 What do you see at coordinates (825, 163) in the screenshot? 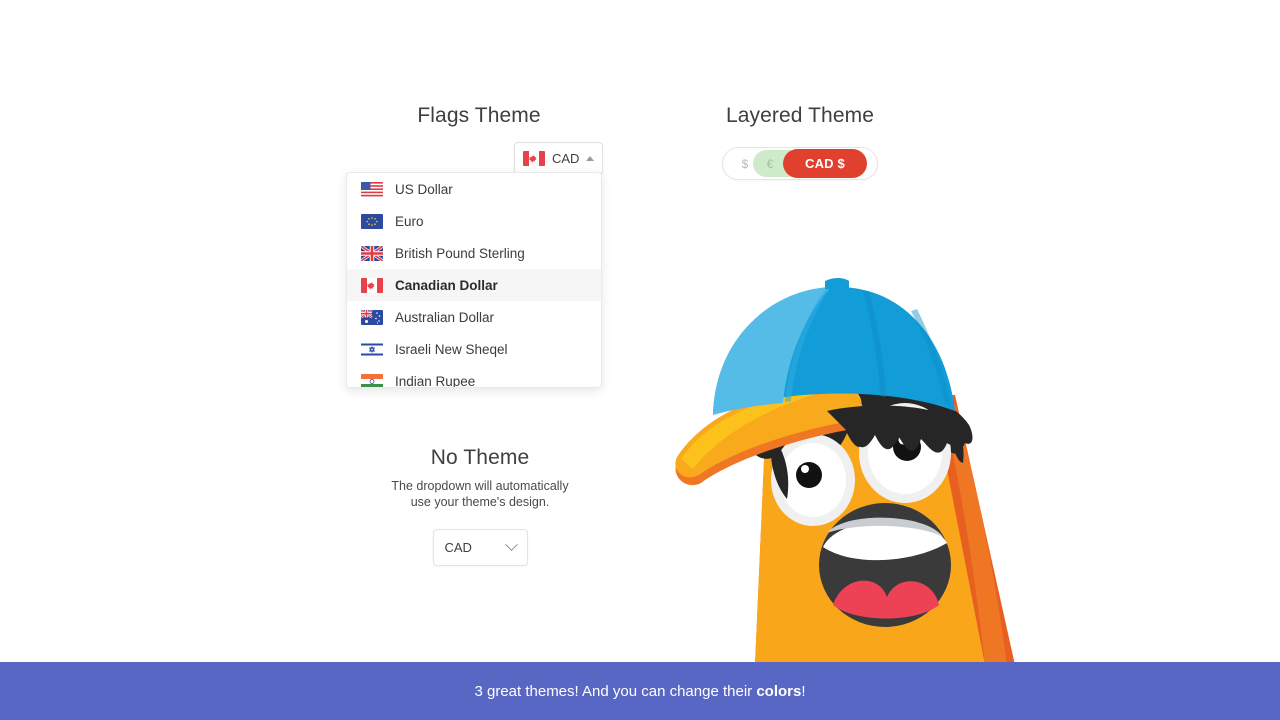
I see `layered-option-cad: CAD $` at bounding box center [825, 163].